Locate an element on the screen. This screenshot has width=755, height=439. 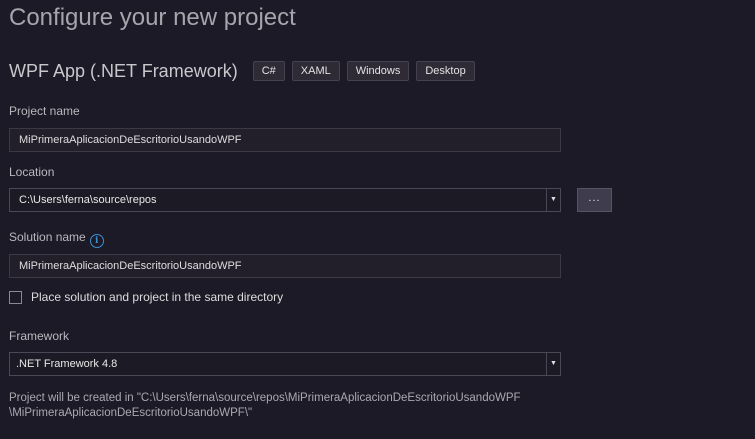
tag-desktop: Desktop is located at coordinates (445, 71).